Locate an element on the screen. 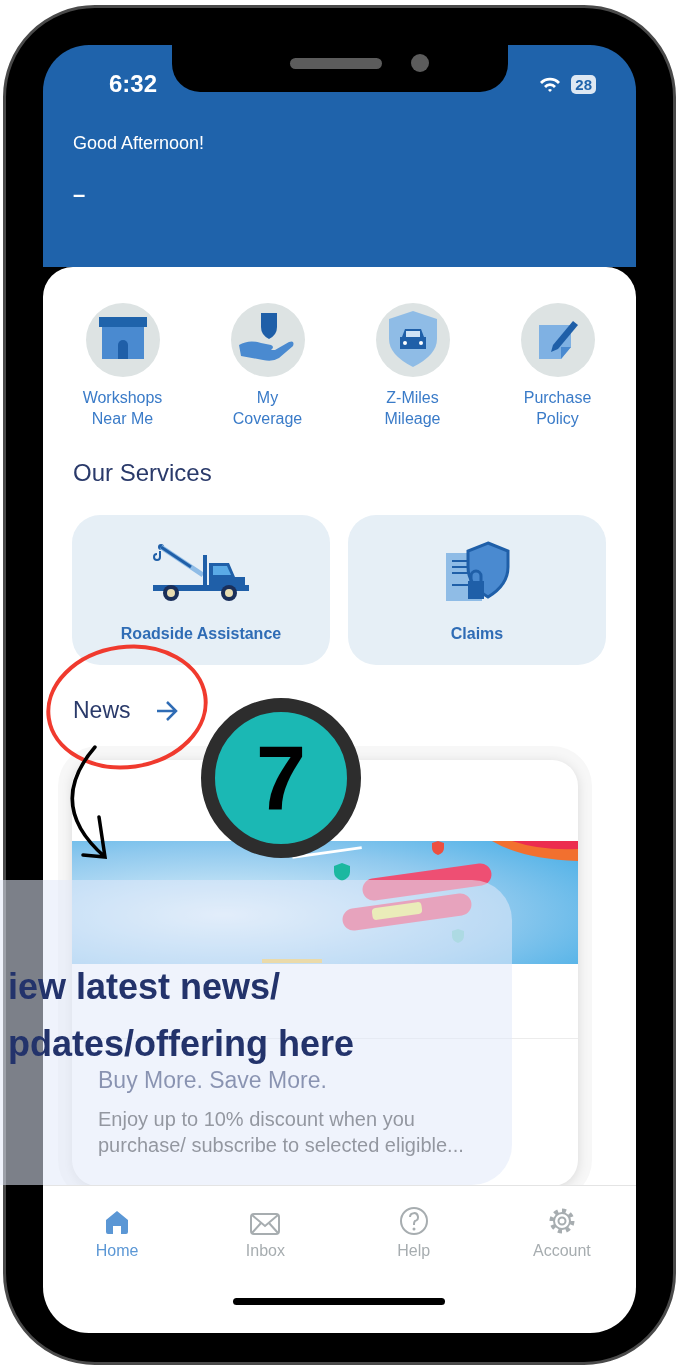 The image size is (679, 1369). quick-action-label: Z-Miles Mileage is located at coordinates (412, 408).